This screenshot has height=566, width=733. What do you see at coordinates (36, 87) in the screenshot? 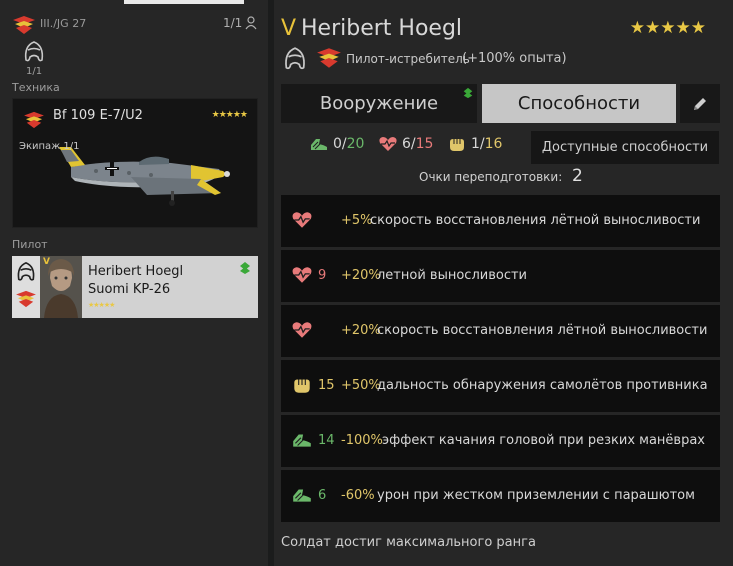
I see `vehicle-section-label: Техника` at bounding box center [36, 87].